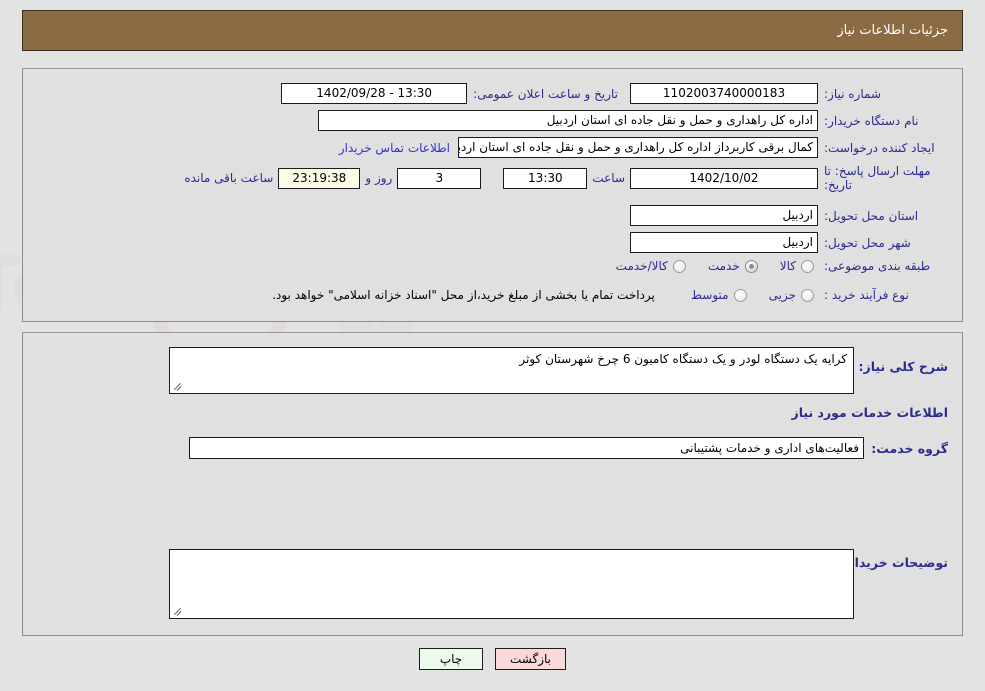  Describe the element at coordinates (641, 266) in the screenshot. I see `category-option-label: کالا/خدمت` at that location.